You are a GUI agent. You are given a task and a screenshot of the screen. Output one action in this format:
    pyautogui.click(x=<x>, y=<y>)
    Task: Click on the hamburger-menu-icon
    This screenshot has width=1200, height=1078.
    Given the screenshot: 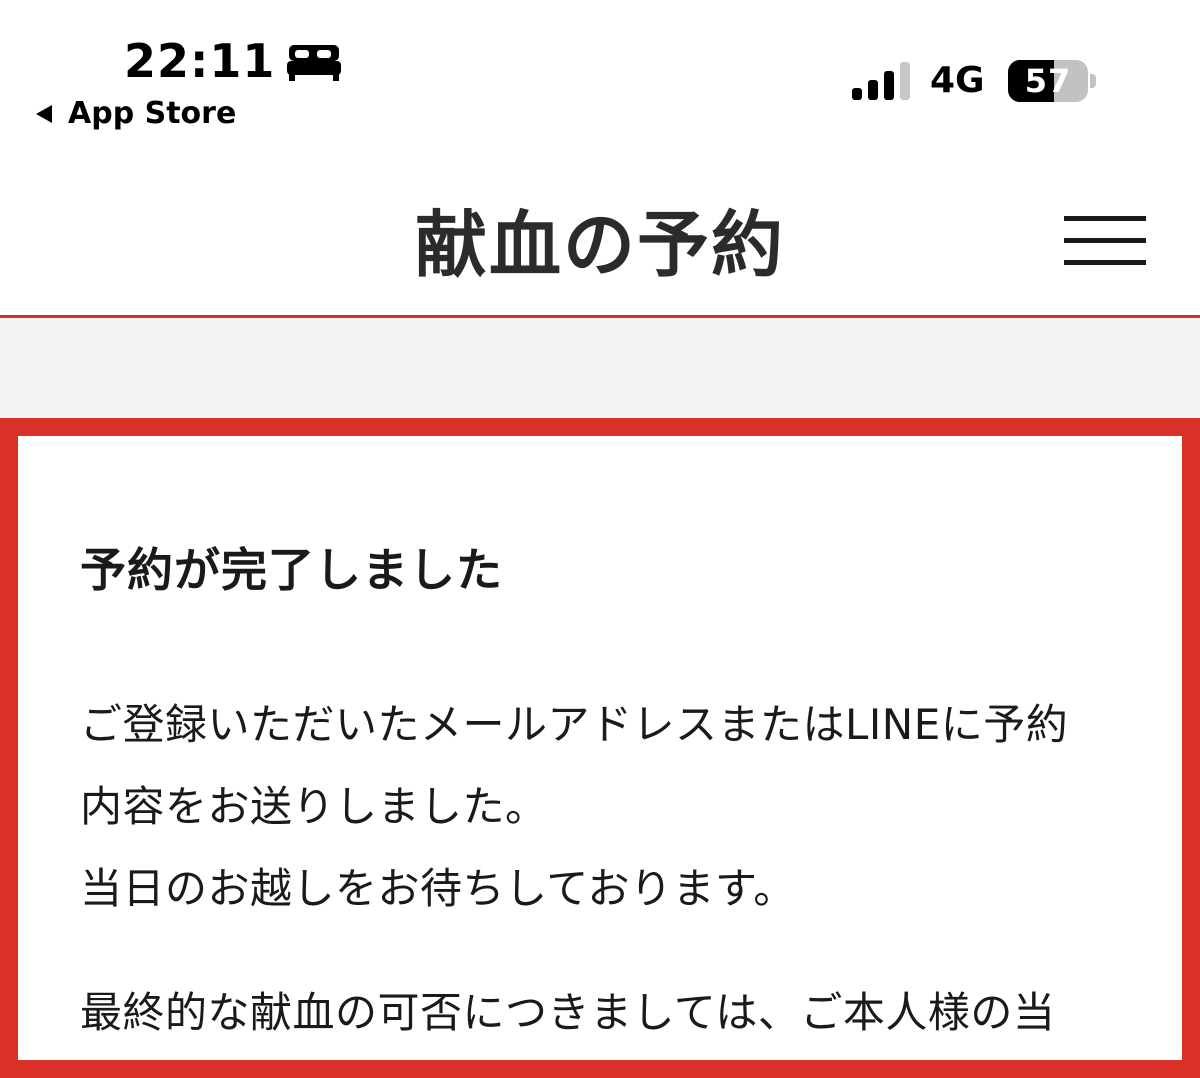 What is the action you would take?
    pyautogui.click(x=1105, y=240)
    